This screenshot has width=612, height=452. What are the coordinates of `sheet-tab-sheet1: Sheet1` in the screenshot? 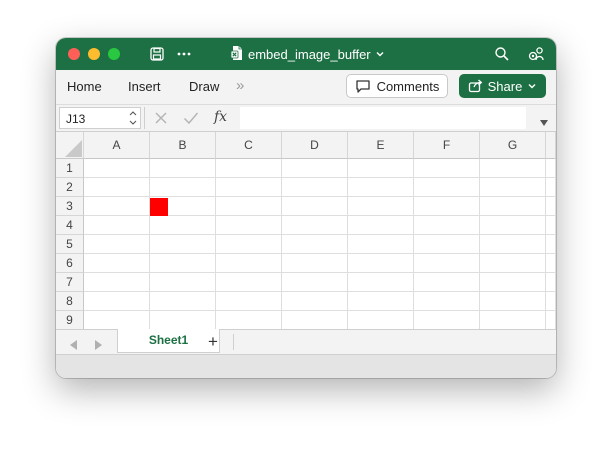 It's located at (168, 341).